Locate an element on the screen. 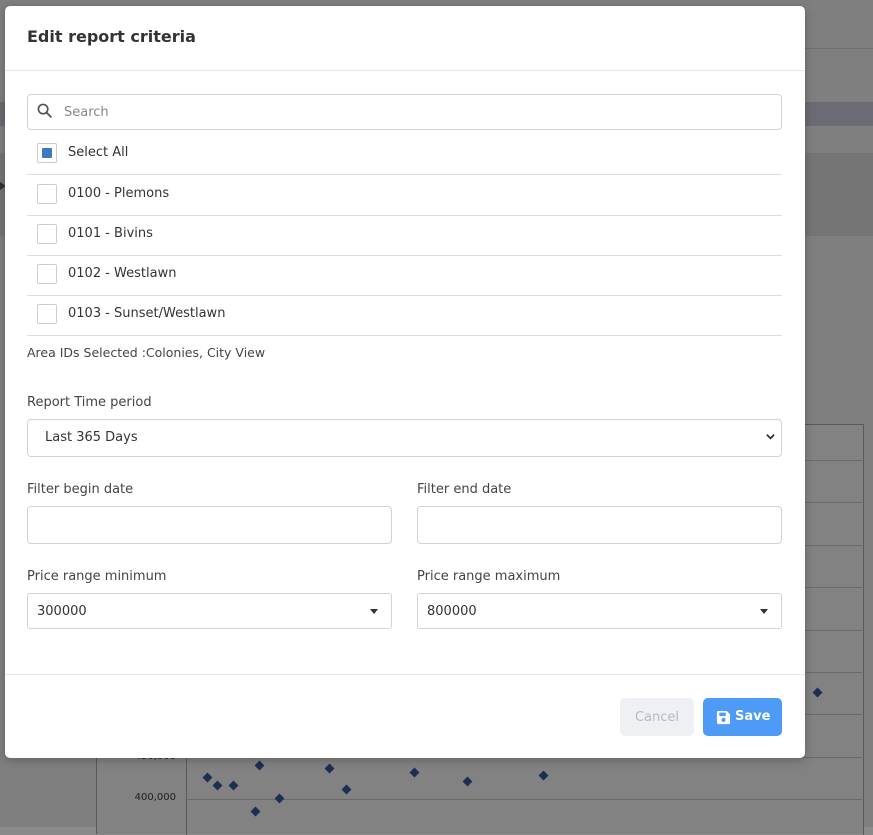 The image size is (873, 835). save-button: Save is located at coordinates (742, 717).